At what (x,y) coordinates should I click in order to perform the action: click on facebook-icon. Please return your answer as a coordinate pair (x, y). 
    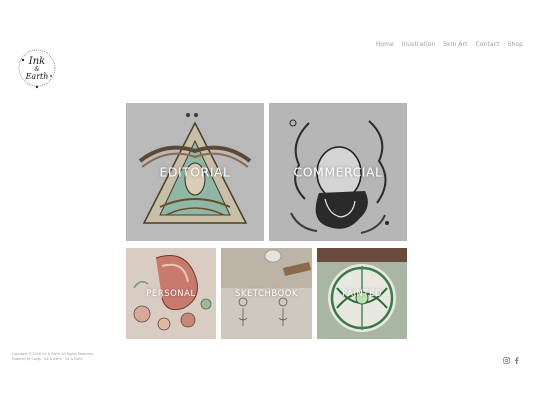
    Looking at the image, I should click on (516, 360).